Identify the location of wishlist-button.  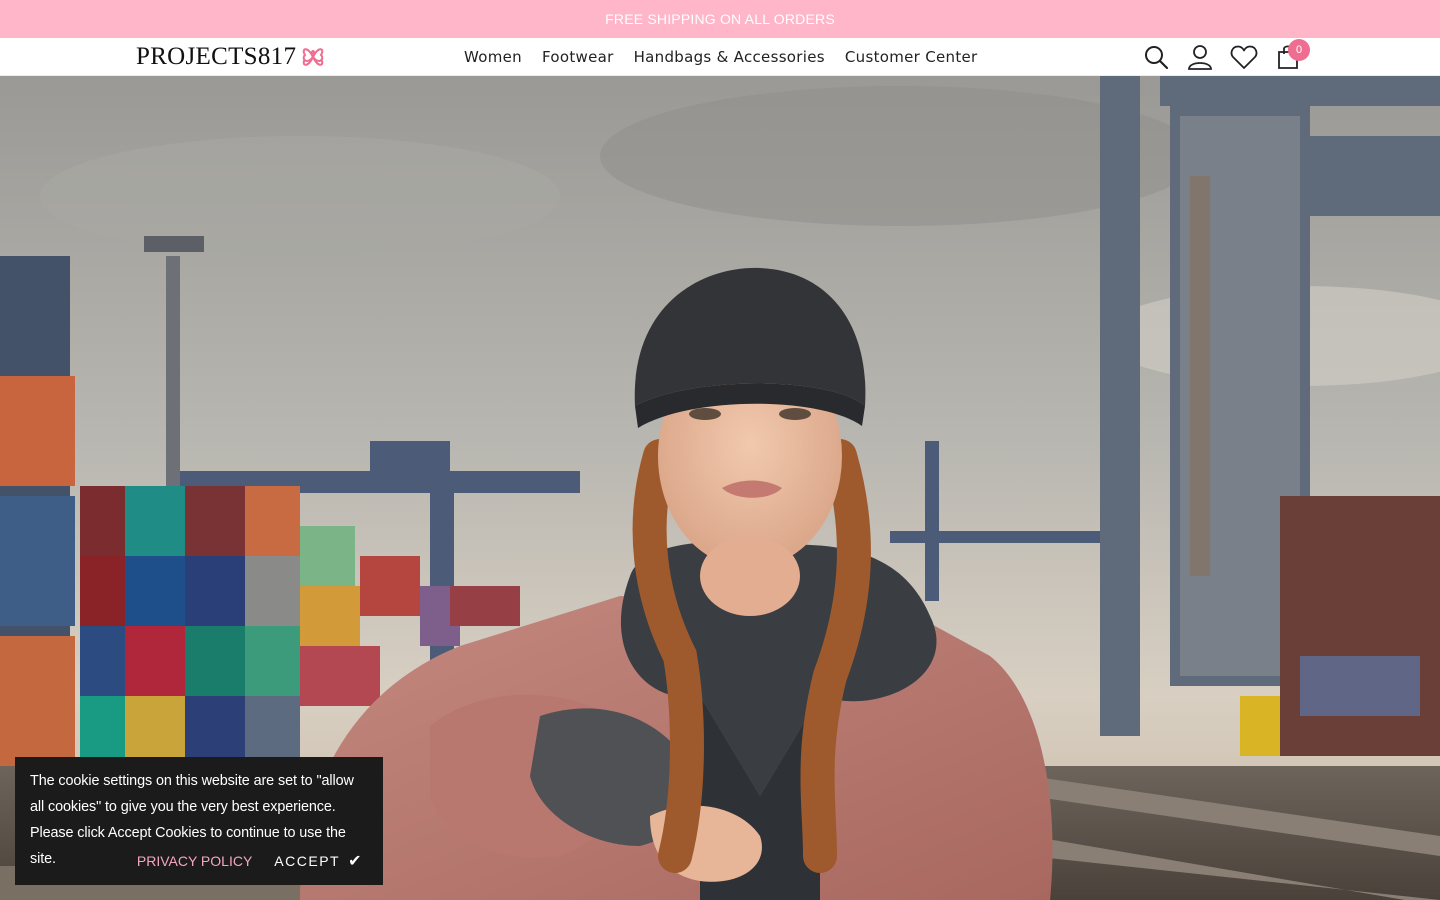
(1244, 57).